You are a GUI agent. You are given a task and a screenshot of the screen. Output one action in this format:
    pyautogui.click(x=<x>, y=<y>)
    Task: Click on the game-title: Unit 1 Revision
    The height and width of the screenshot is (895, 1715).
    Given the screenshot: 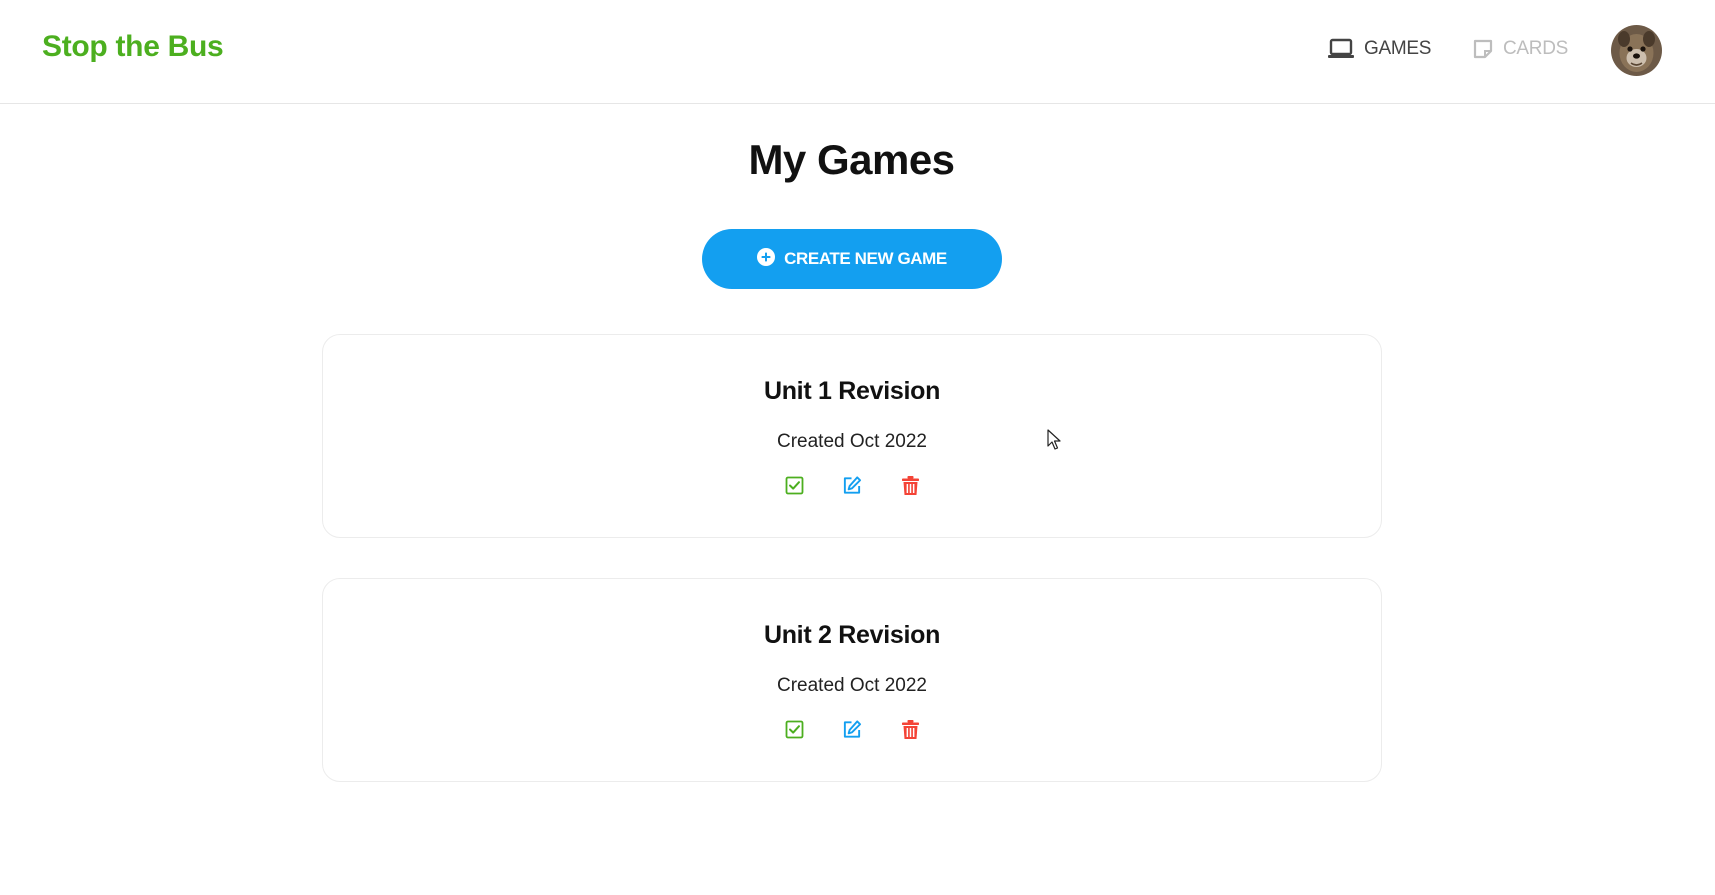 What is the action you would take?
    pyautogui.click(x=852, y=391)
    